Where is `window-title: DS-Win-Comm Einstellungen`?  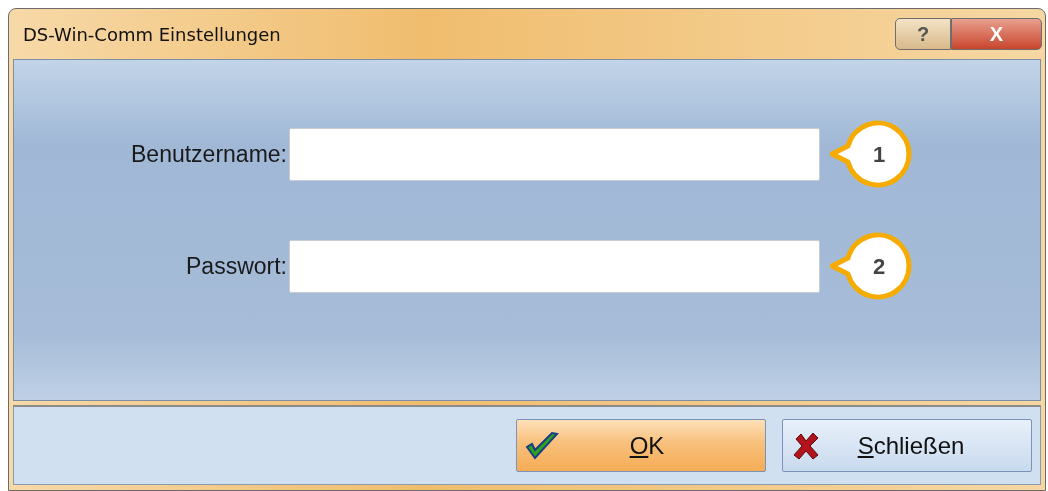
window-title: DS-Win-Comm Einstellungen is located at coordinates (152, 34).